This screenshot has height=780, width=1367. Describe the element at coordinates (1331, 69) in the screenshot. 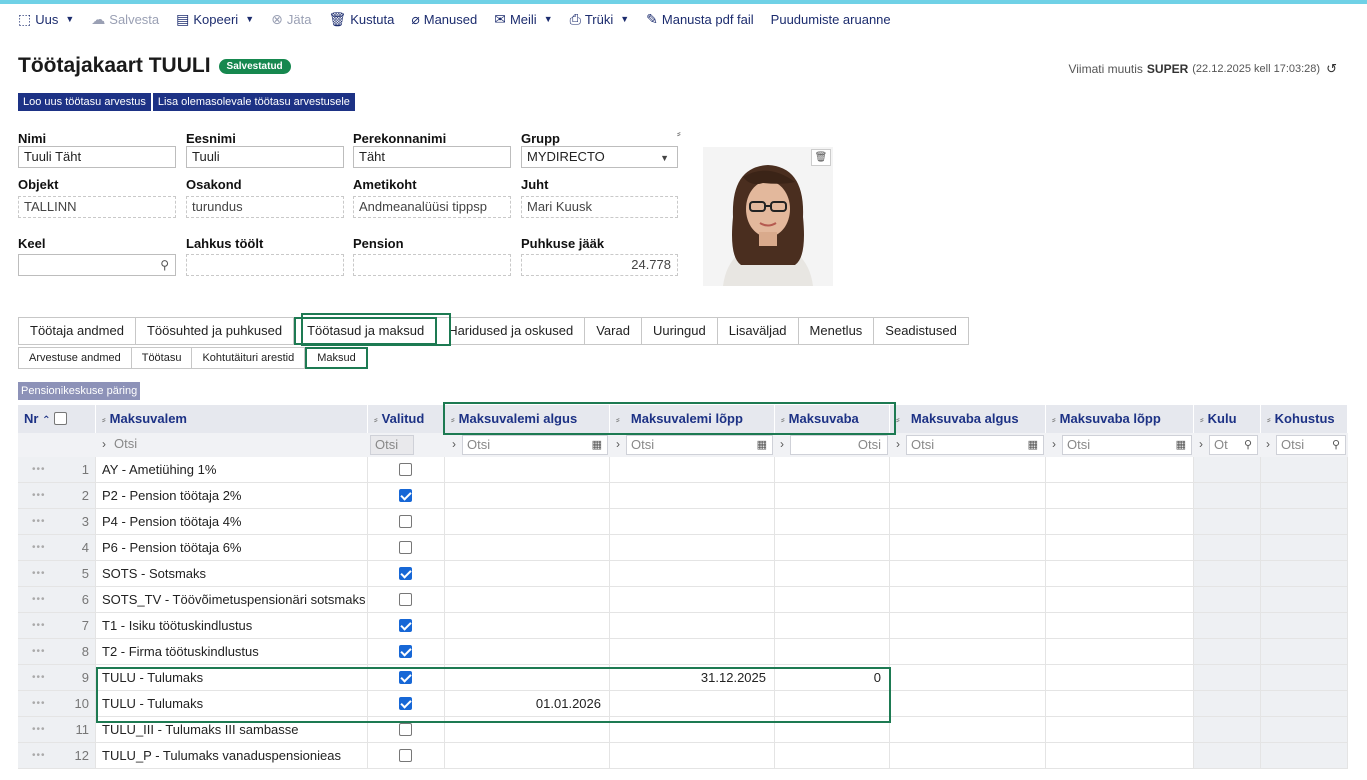

I see `history-icon: ↺` at that location.